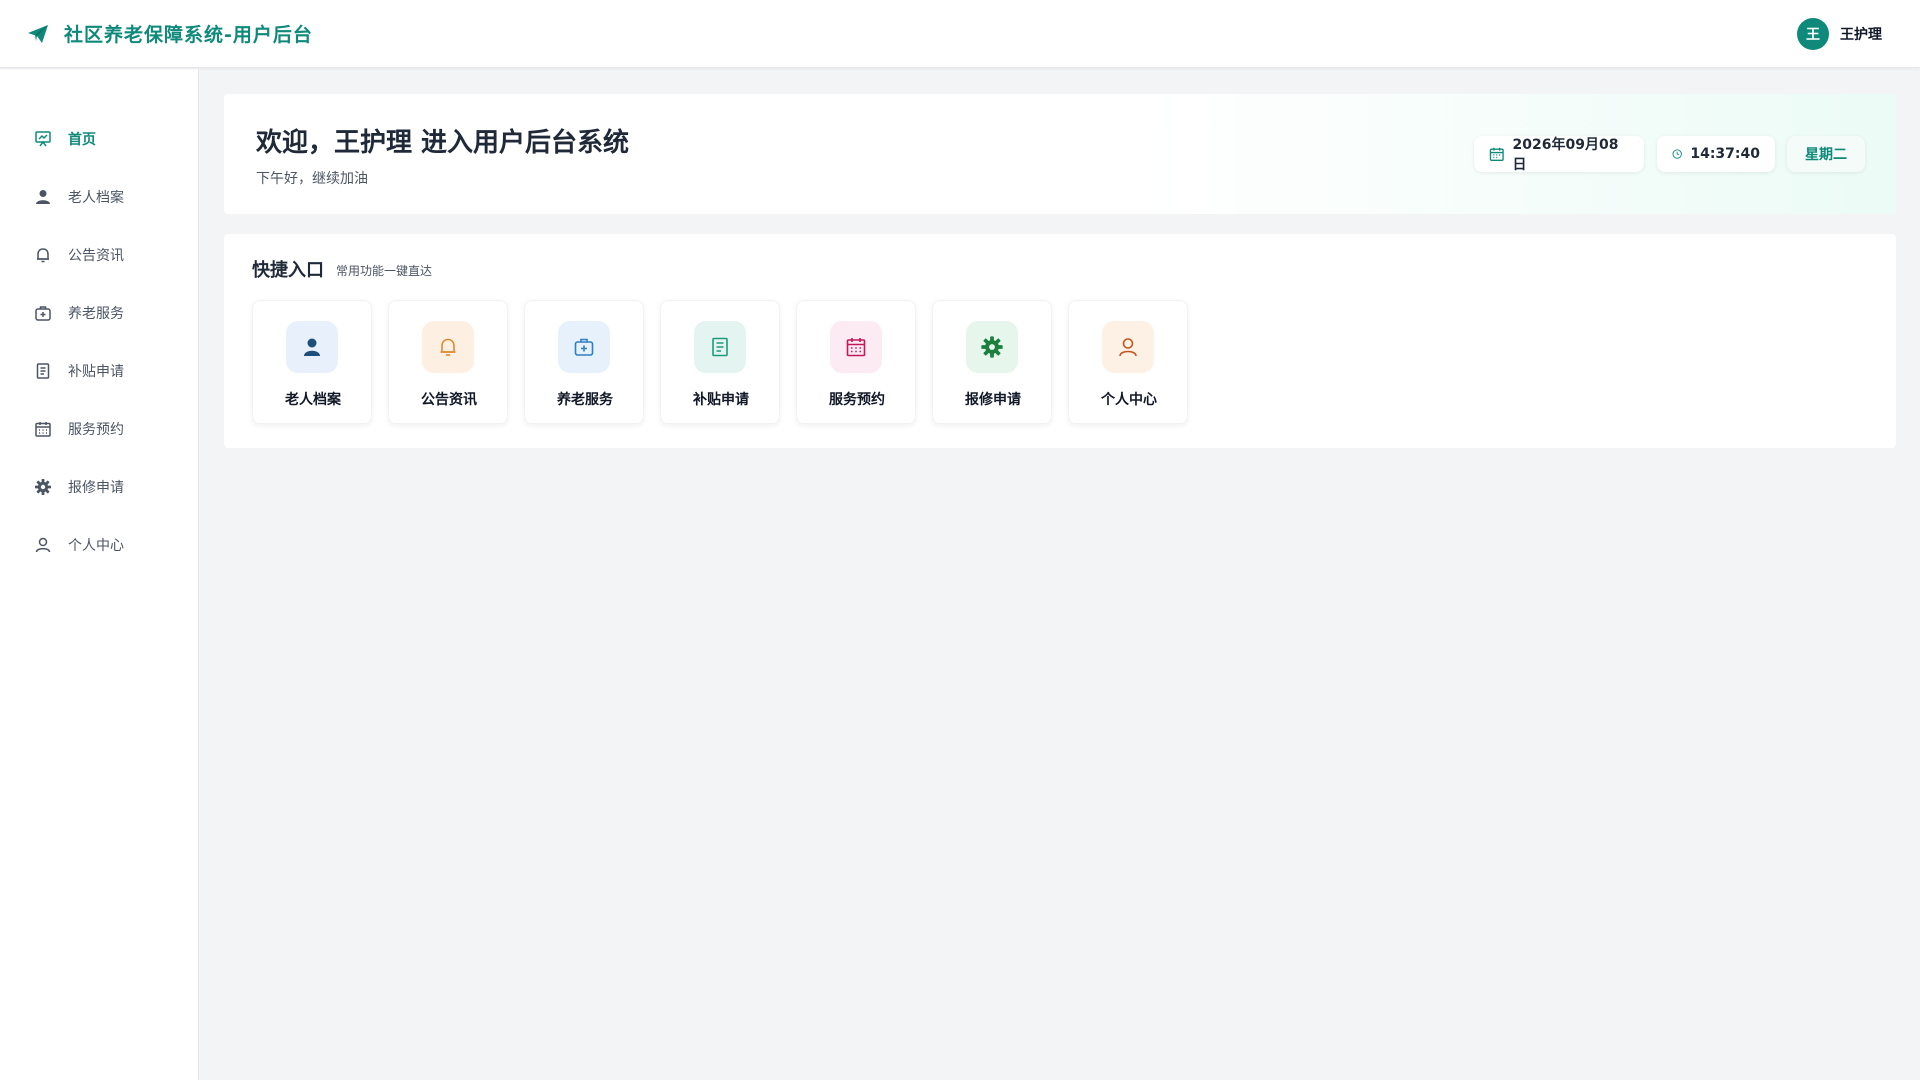 Image resolution: width=1920 pixels, height=1080 pixels. What do you see at coordinates (1725, 154) in the screenshot?
I see `current-time: 14:37:40` at bounding box center [1725, 154].